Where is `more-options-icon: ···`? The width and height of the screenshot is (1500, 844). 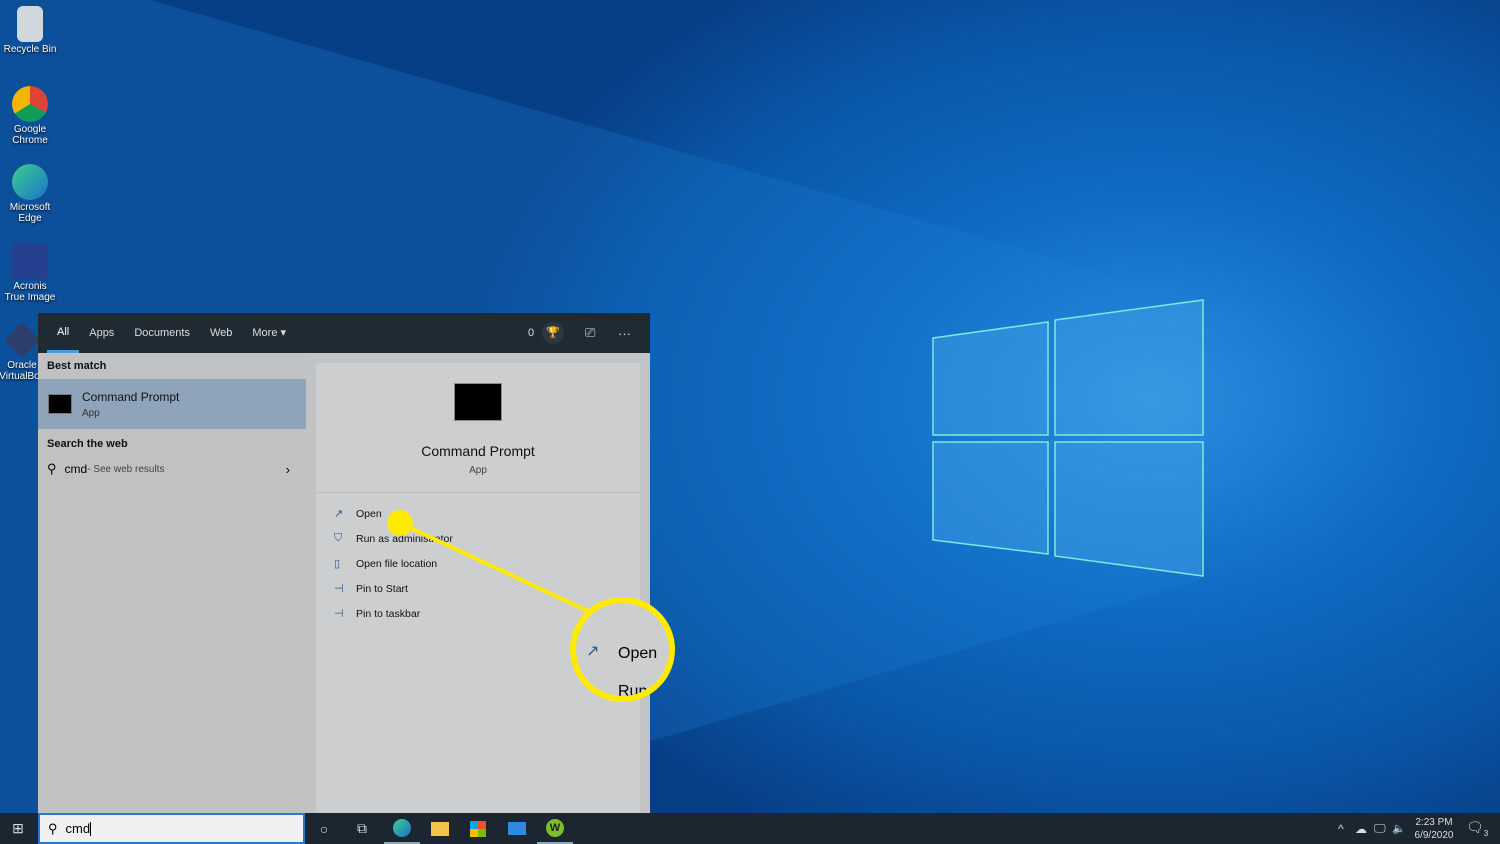
more-options-icon: ··· is located at coordinates (624, 333).